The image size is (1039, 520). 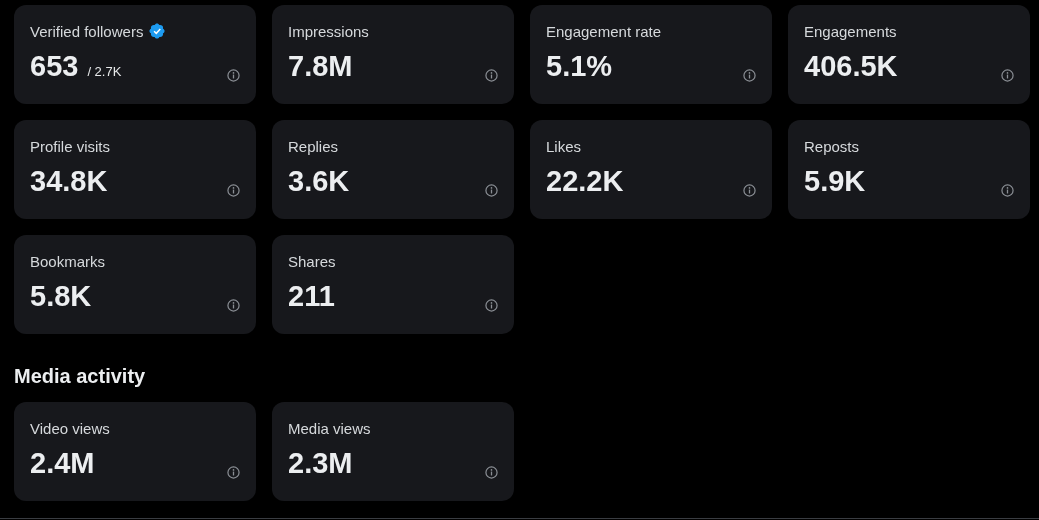 What do you see at coordinates (328, 31) in the screenshot?
I see `metric-label: Impressions` at bounding box center [328, 31].